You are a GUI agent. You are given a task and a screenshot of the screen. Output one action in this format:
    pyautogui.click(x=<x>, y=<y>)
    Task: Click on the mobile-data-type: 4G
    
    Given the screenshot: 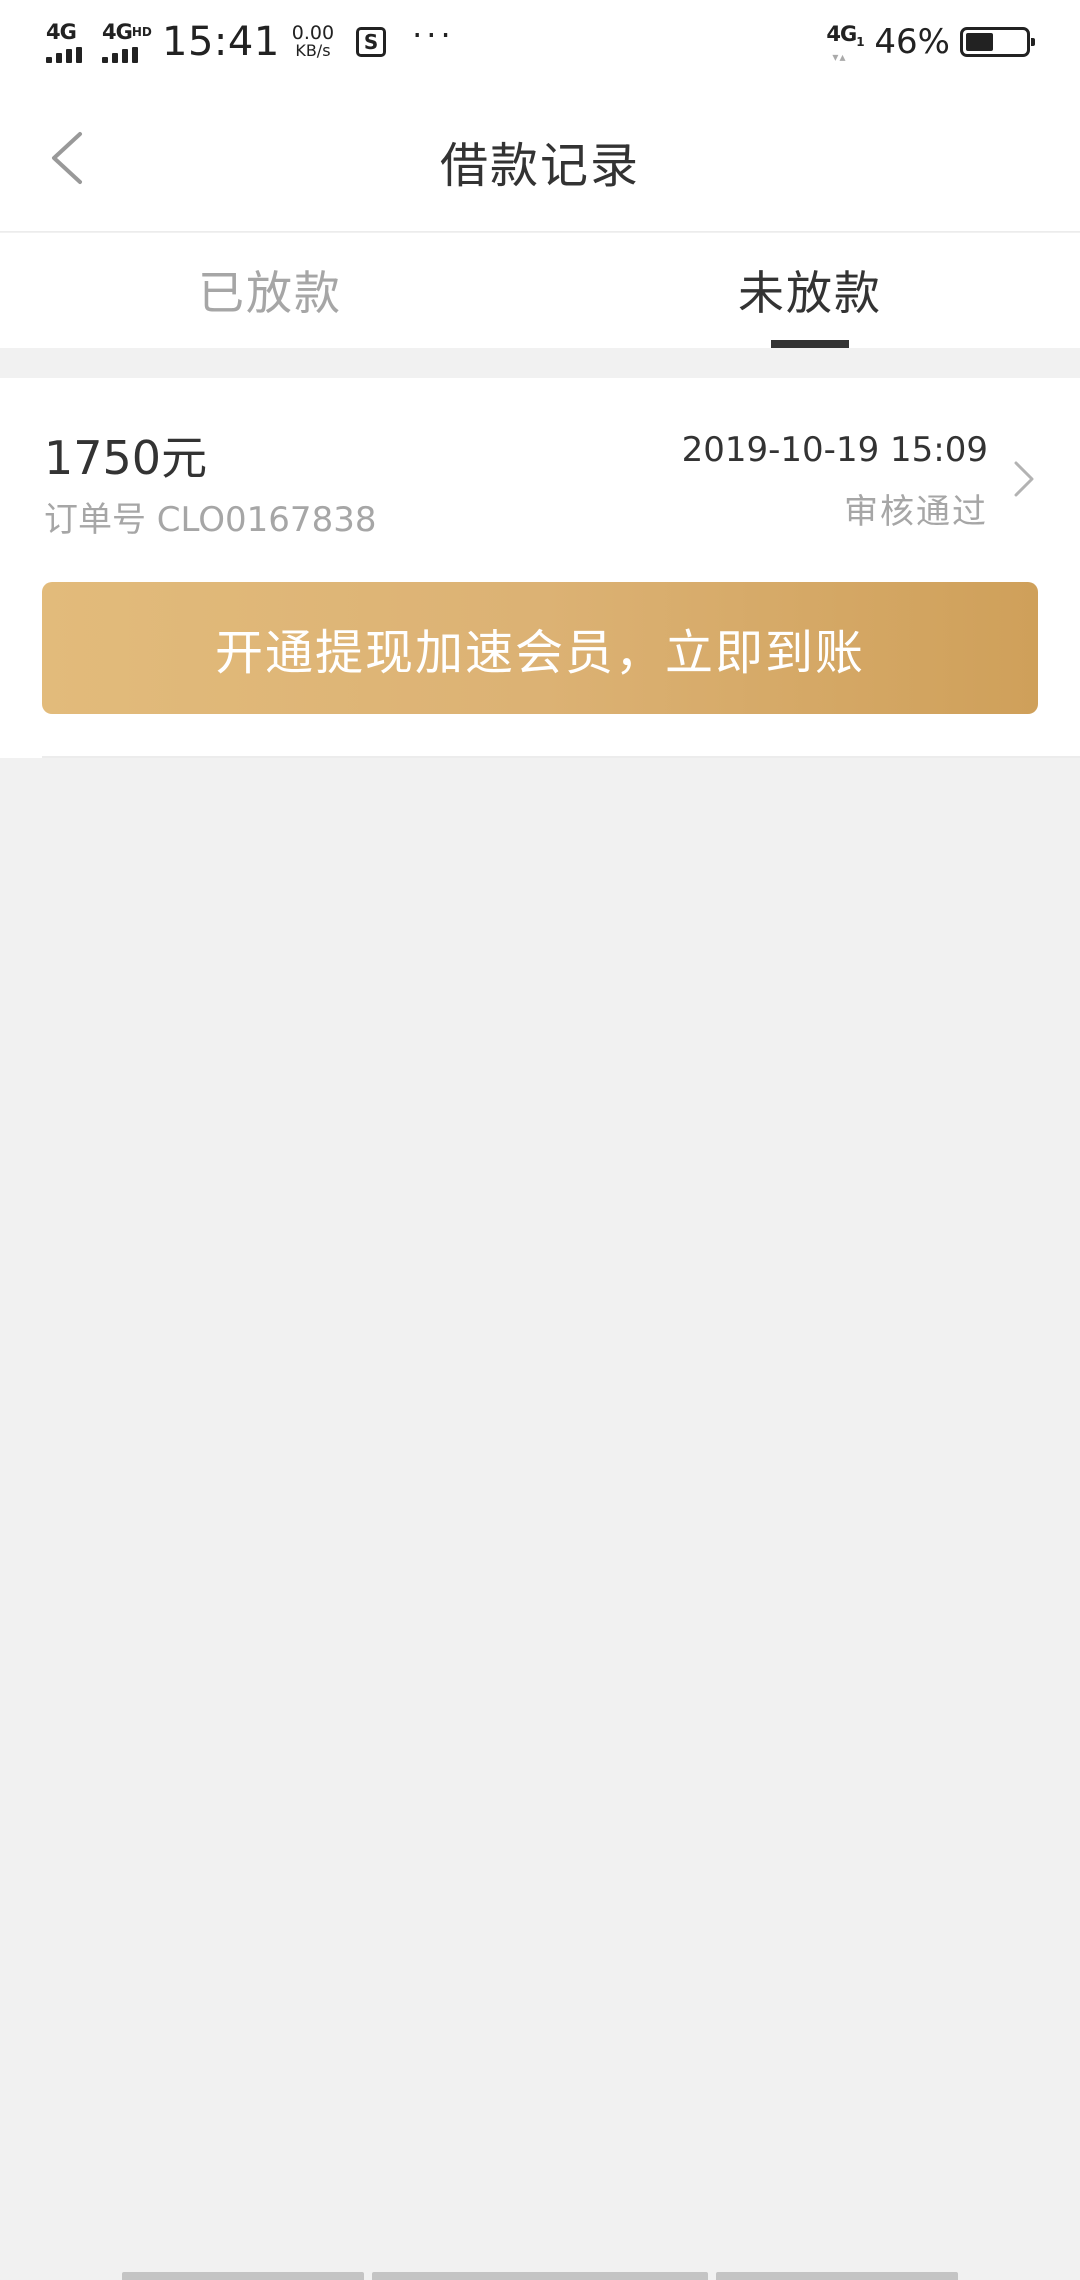 What is the action you would take?
    pyautogui.click(x=841, y=34)
    